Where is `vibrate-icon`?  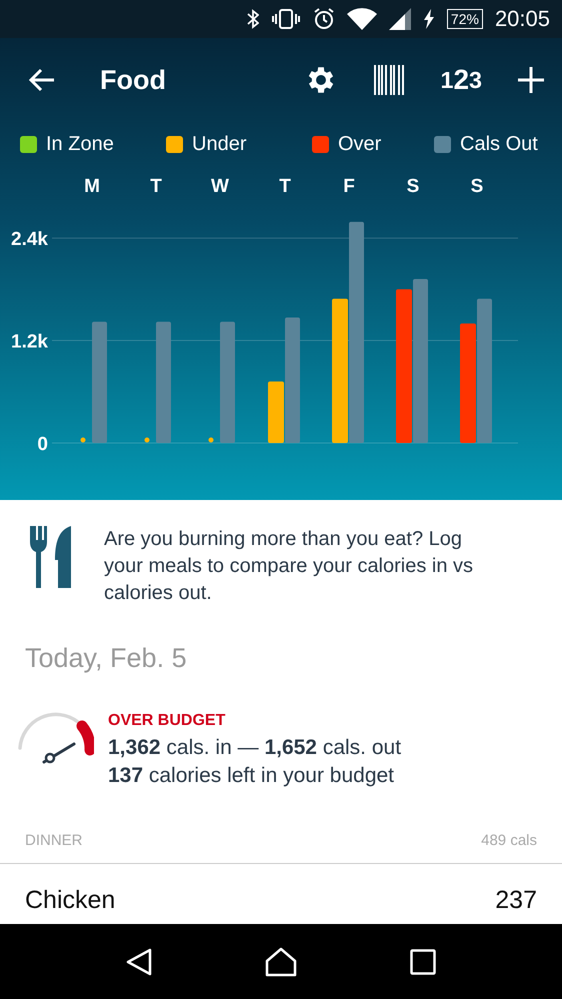
vibrate-icon is located at coordinates (285, 19).